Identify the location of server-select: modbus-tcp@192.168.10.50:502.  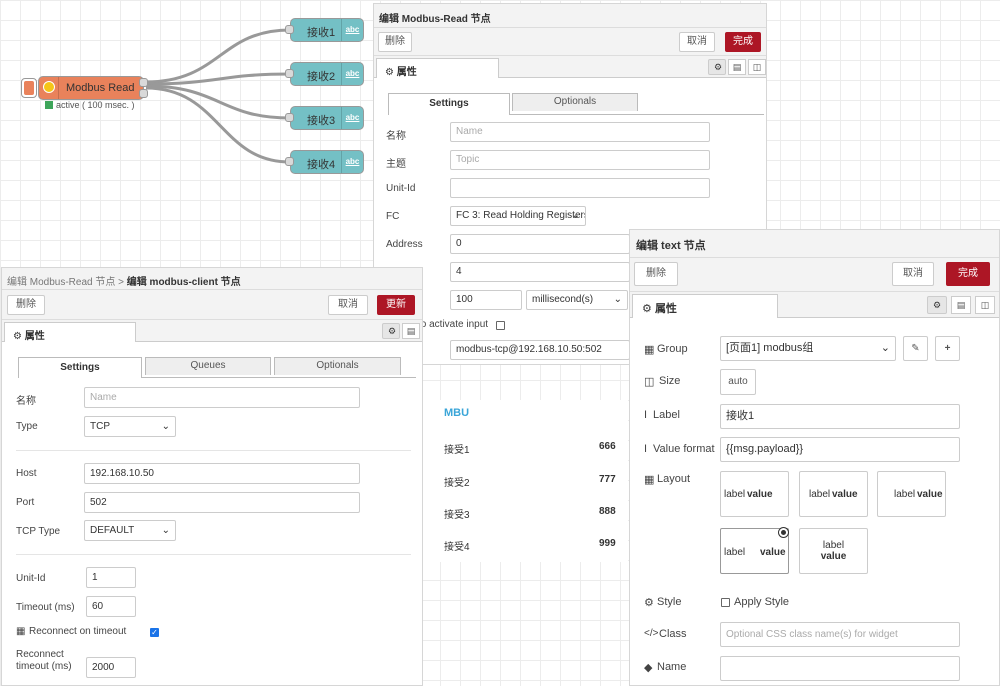
(540, 350).